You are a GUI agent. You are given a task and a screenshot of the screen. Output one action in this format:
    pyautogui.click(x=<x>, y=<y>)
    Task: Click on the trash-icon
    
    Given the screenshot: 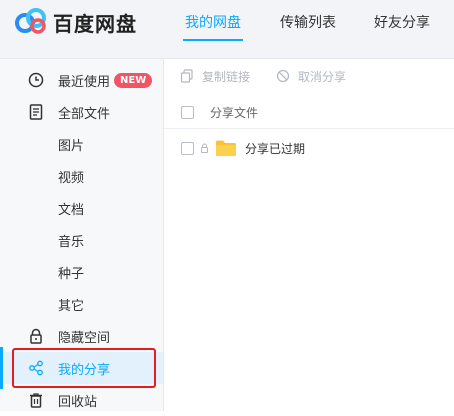 What is the action you would take?
    pyautogui.click(x=36, y=400)
    